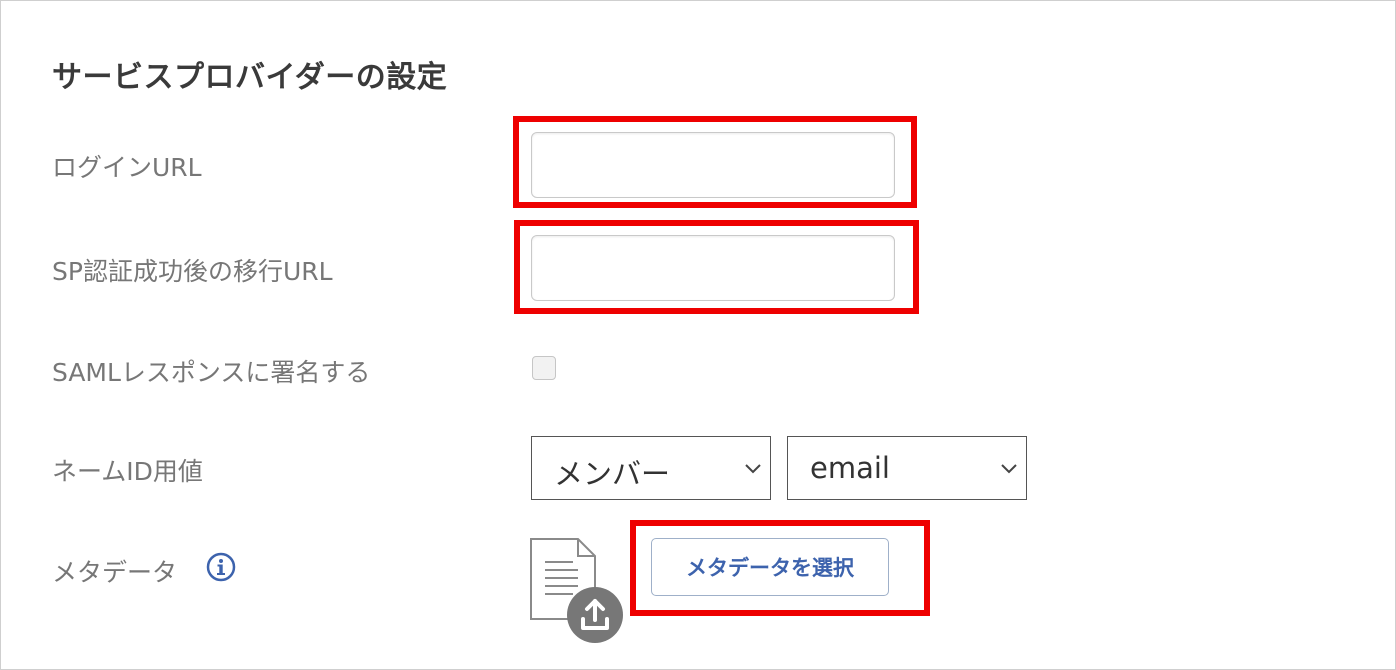 The image size is (1396, 670). What do you see at coordinates (211, 372) in the screenshot?
I see `sign-saml-label: SAMLレスポンスに署名する` at bounding box center [211, 372].